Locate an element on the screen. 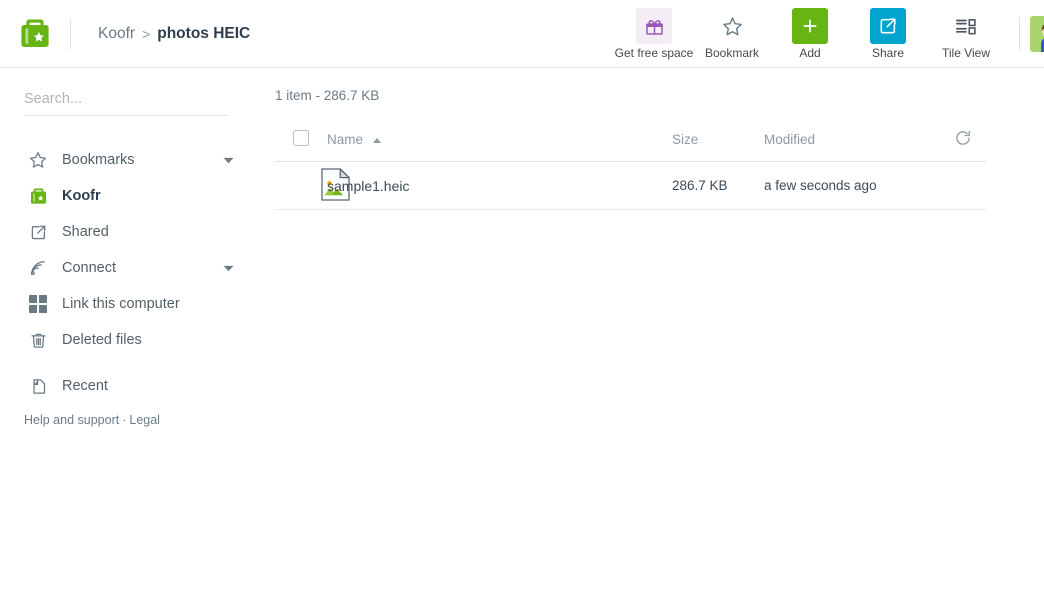  plus-icon is located at coordinates (810, 26).